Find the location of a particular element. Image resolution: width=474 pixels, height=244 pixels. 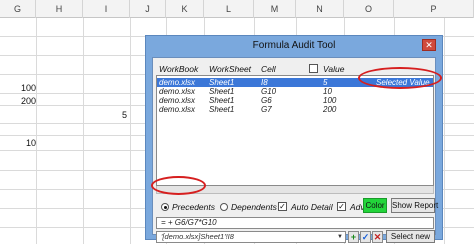

col-header-j: J is located at coordinates (148, 9).